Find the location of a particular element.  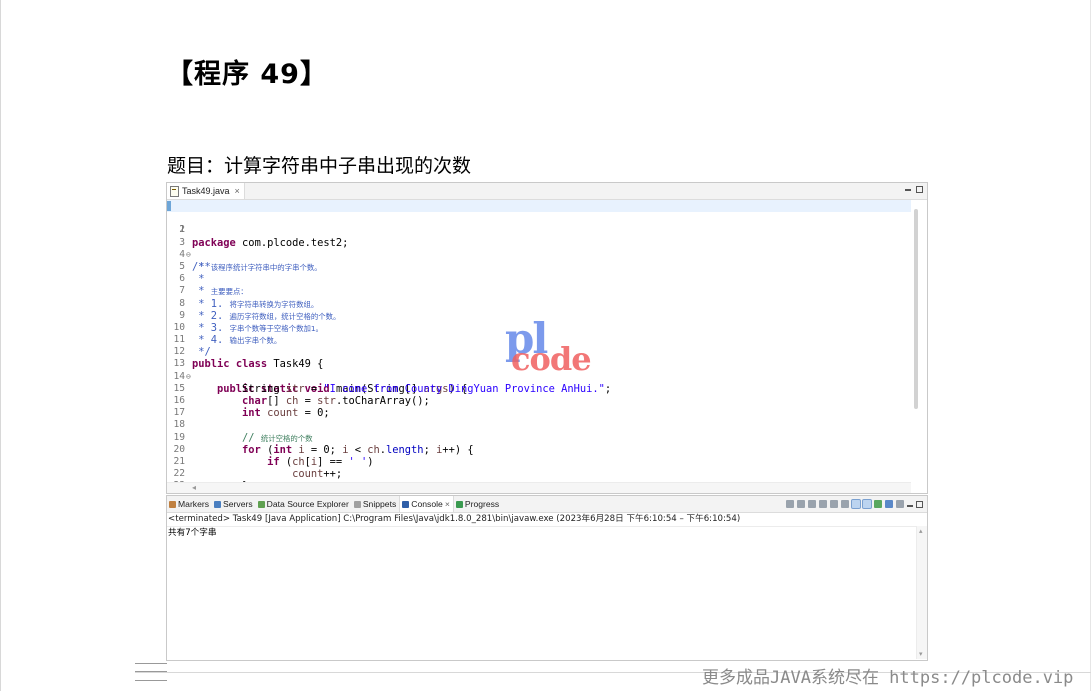

tab-console: Console × is located at coordinates (426, 504).